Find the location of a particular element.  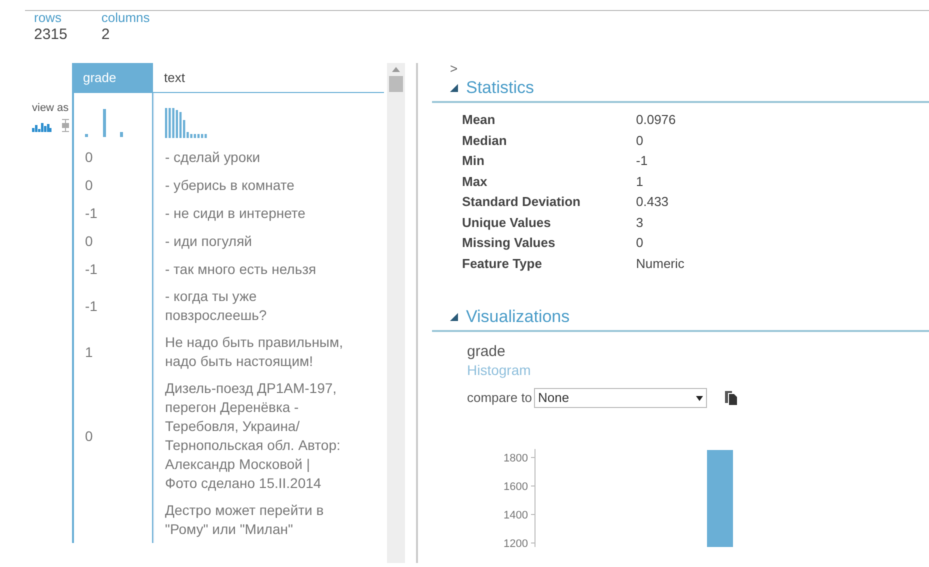

column-name: grade is located at coordinates (486, 351).